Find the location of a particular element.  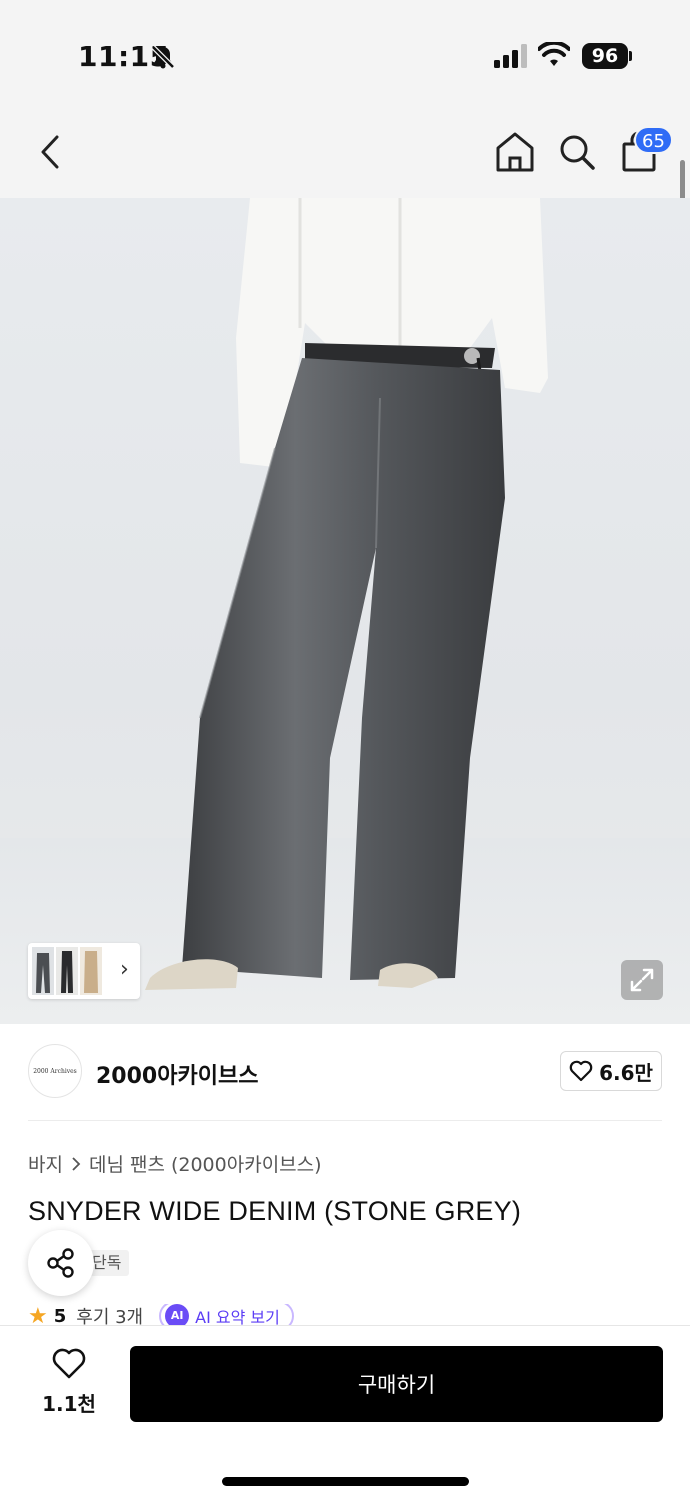

expand-icon is located at coordinates (642, 980).